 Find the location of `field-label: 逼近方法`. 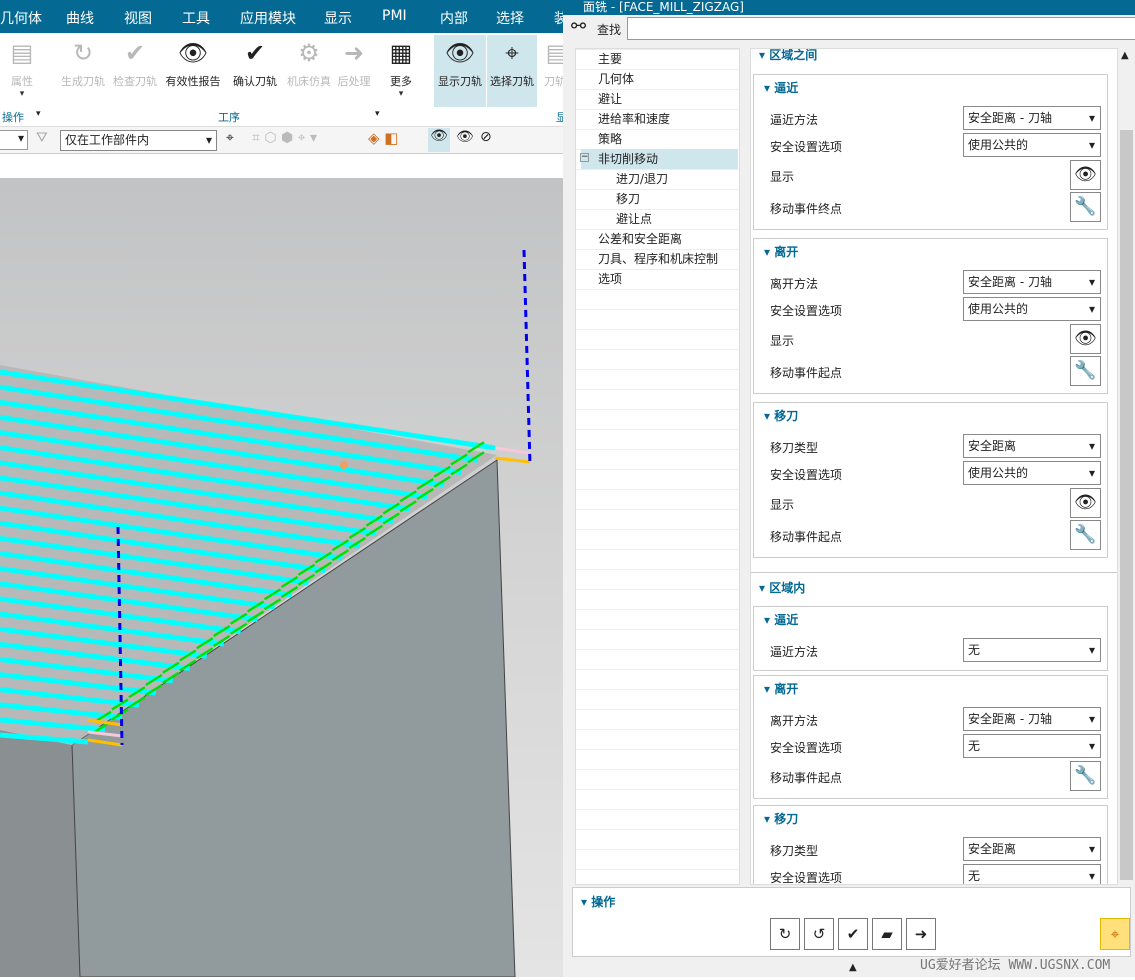

field-label: 逼近方法 is located at coordinates (794, 652).